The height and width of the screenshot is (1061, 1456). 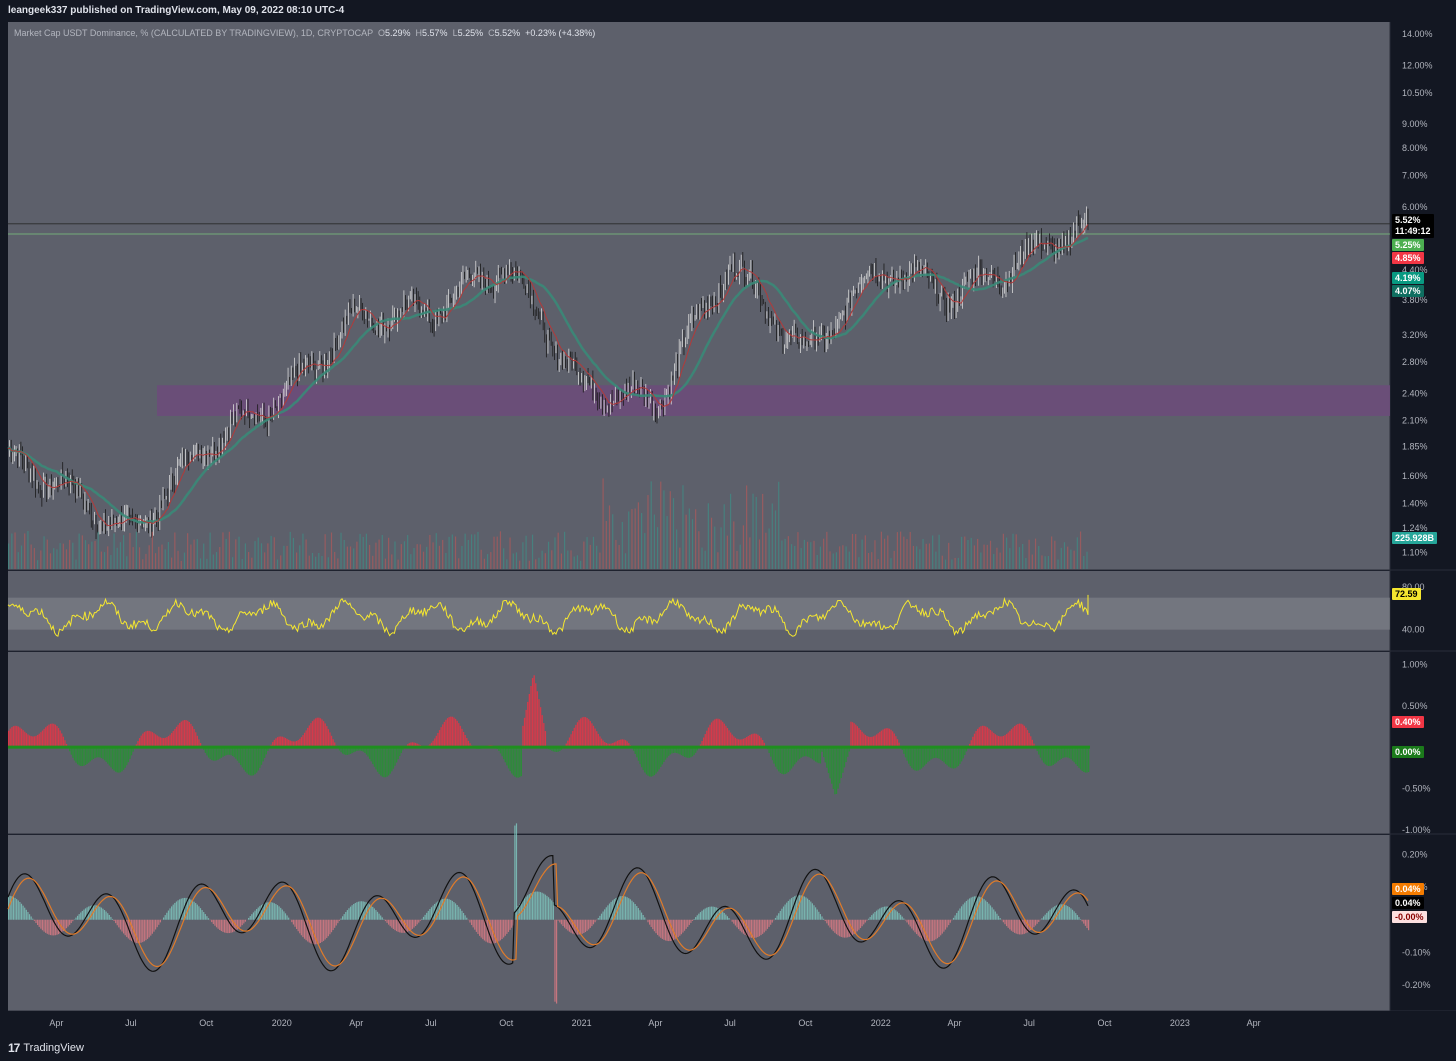 I want to click on time-tick-label: Oct, so click(x=805, y=1023).